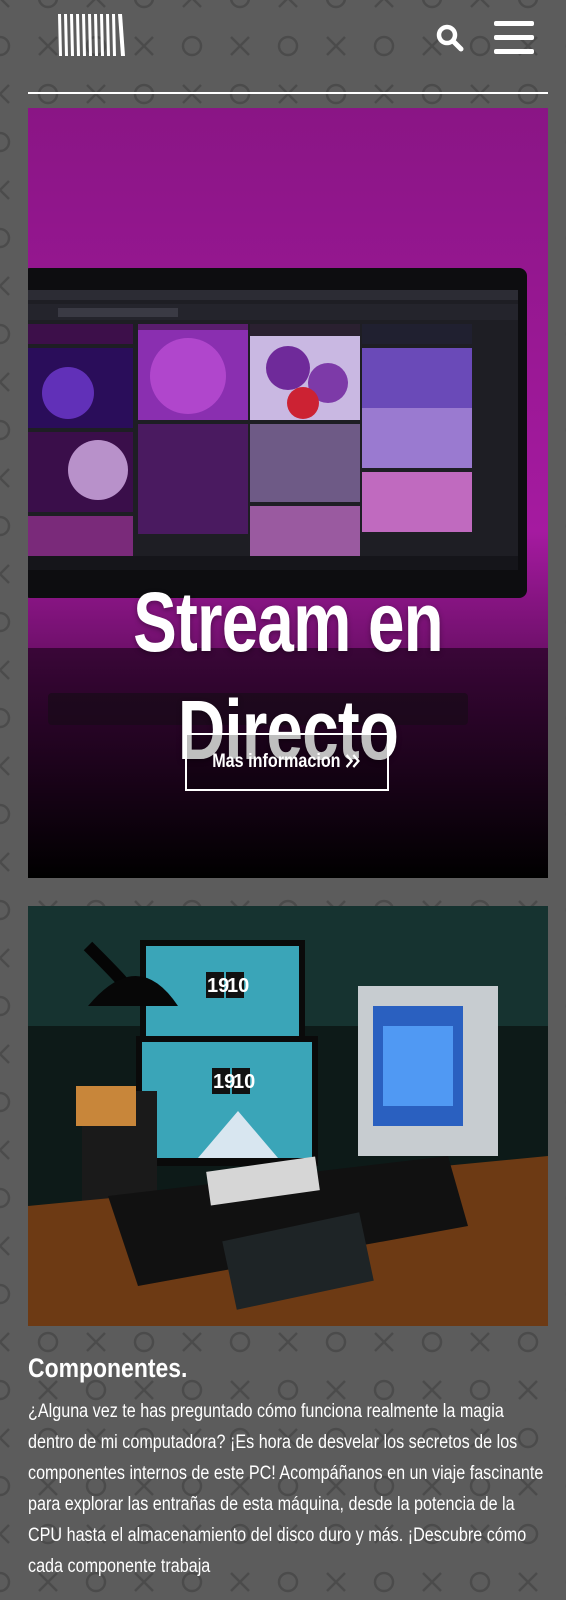  What do you see at coordinates (218, 986) in the screenshot?
I see `clock-digits: 19` at bounding box center [218, 986].